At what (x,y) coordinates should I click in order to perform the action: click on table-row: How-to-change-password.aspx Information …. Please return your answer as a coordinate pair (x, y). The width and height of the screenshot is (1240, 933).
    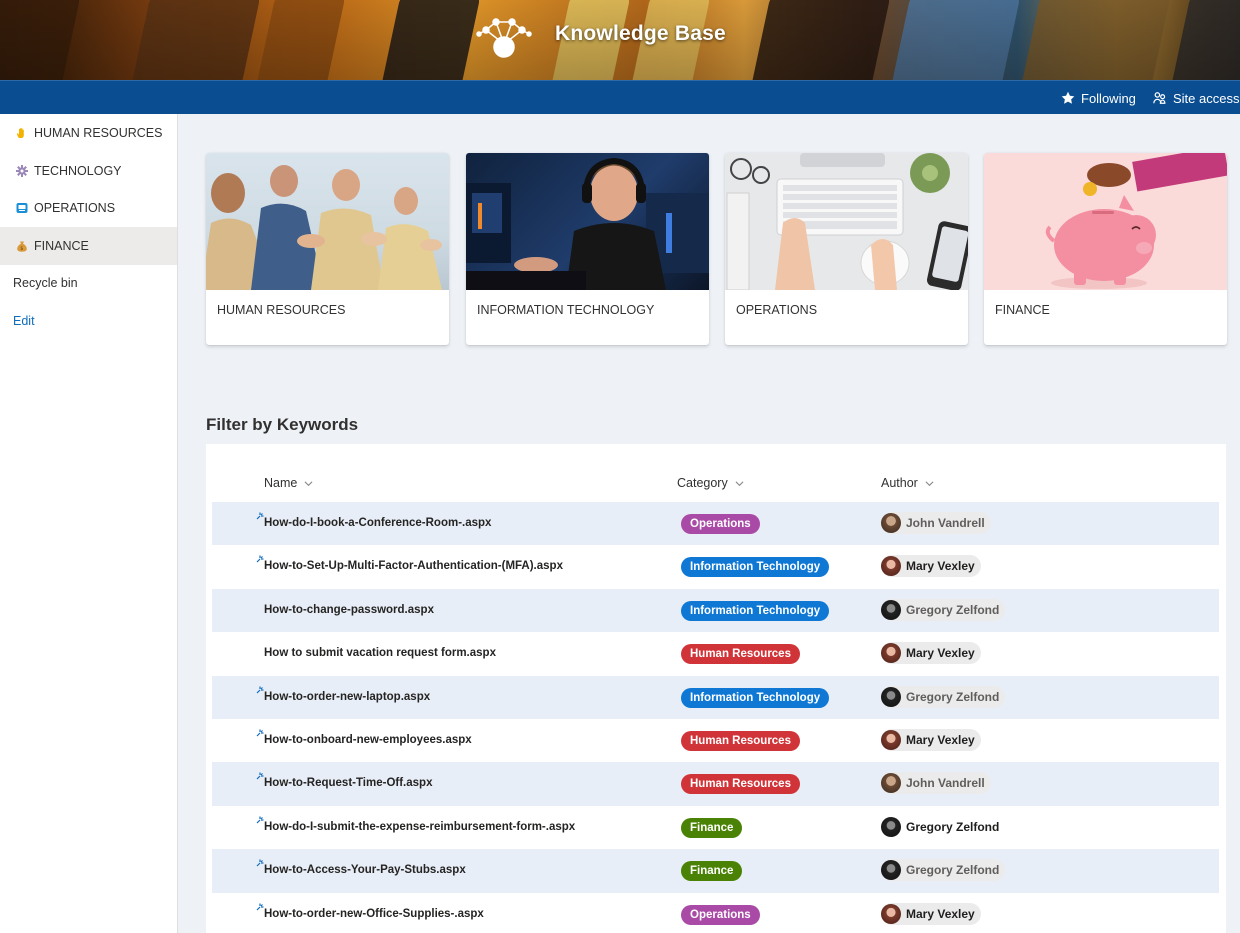
    Looking at the image, I should click on (715, 610).